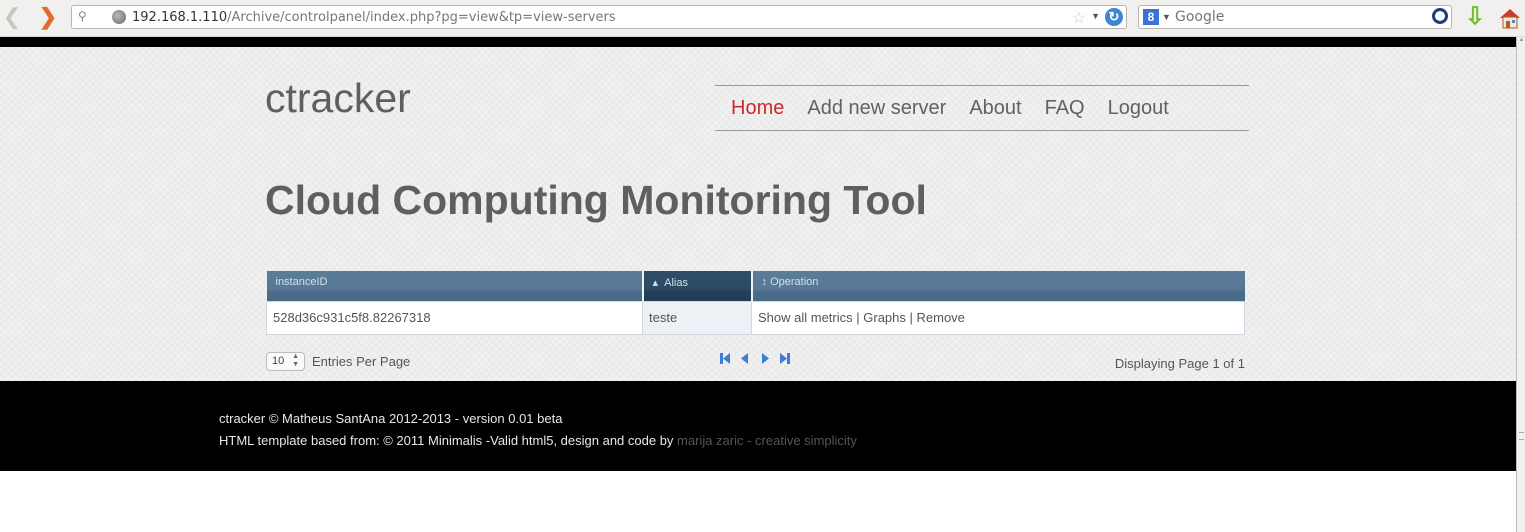 The width and height of the screenshot is (1525, 532). I want to click on search-bar: 8 ▼, so click(1295, 17).